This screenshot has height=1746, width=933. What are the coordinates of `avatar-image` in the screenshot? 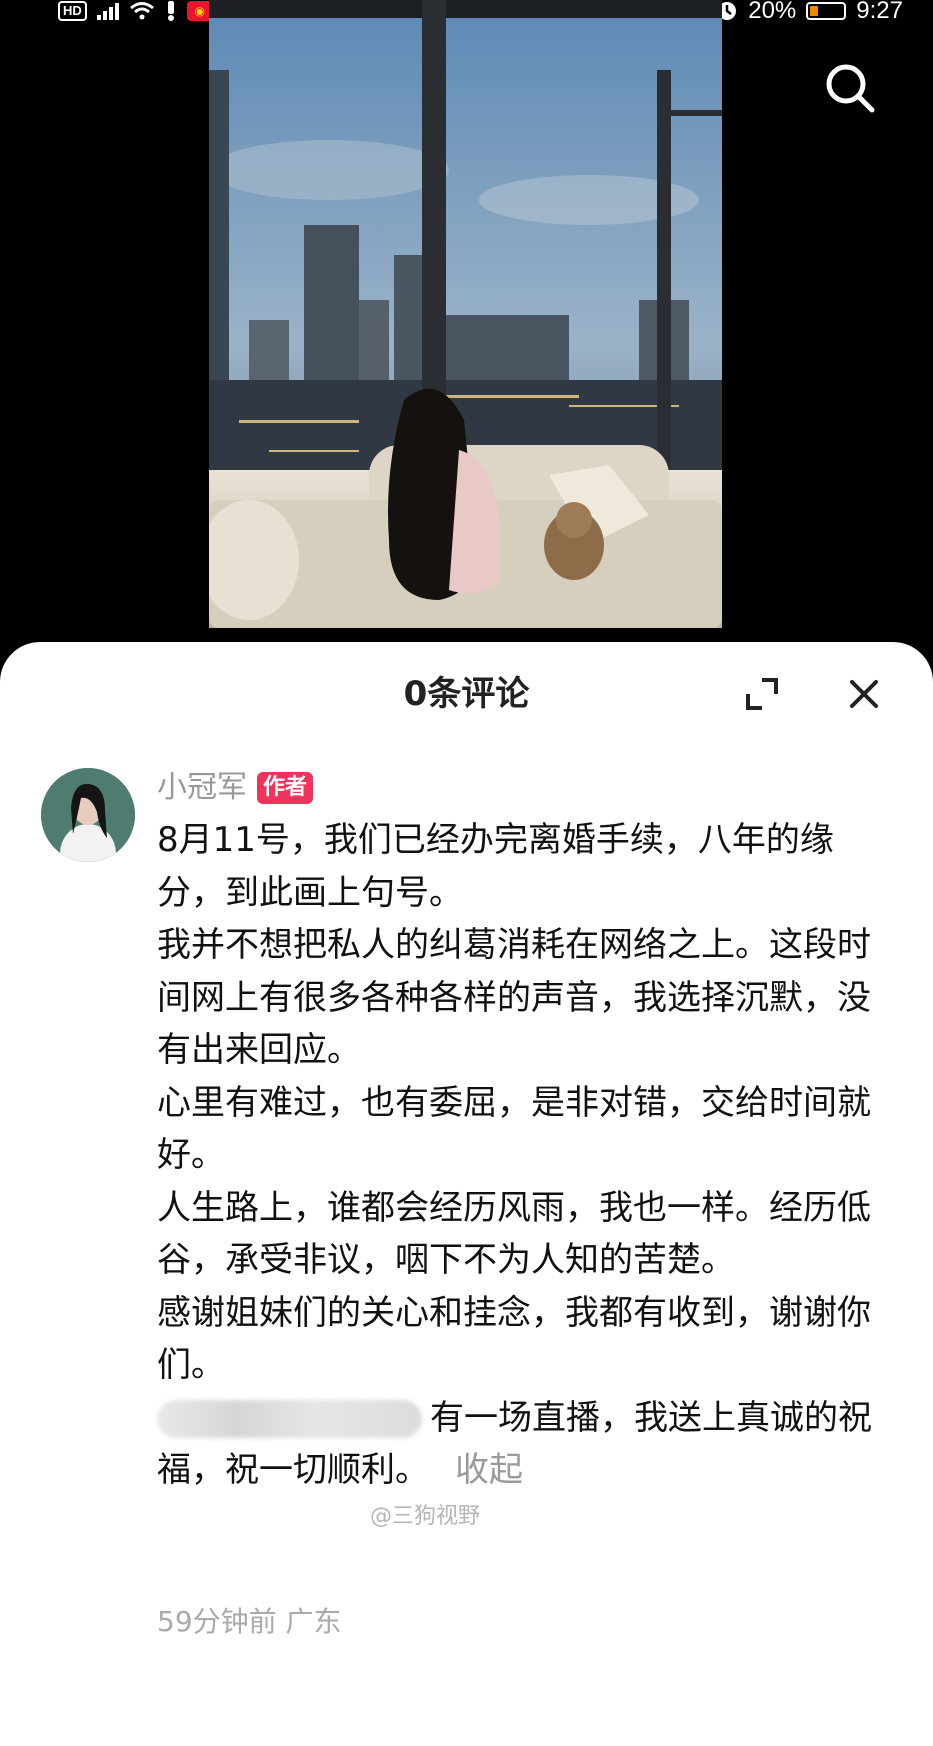 It's located at (88, 815).